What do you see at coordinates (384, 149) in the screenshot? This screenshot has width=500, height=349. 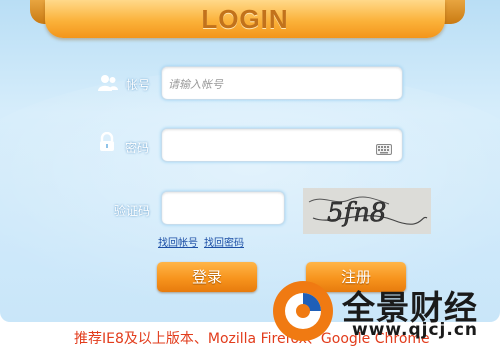 I see `keyboard-icon` at bounding box center [384, 149].